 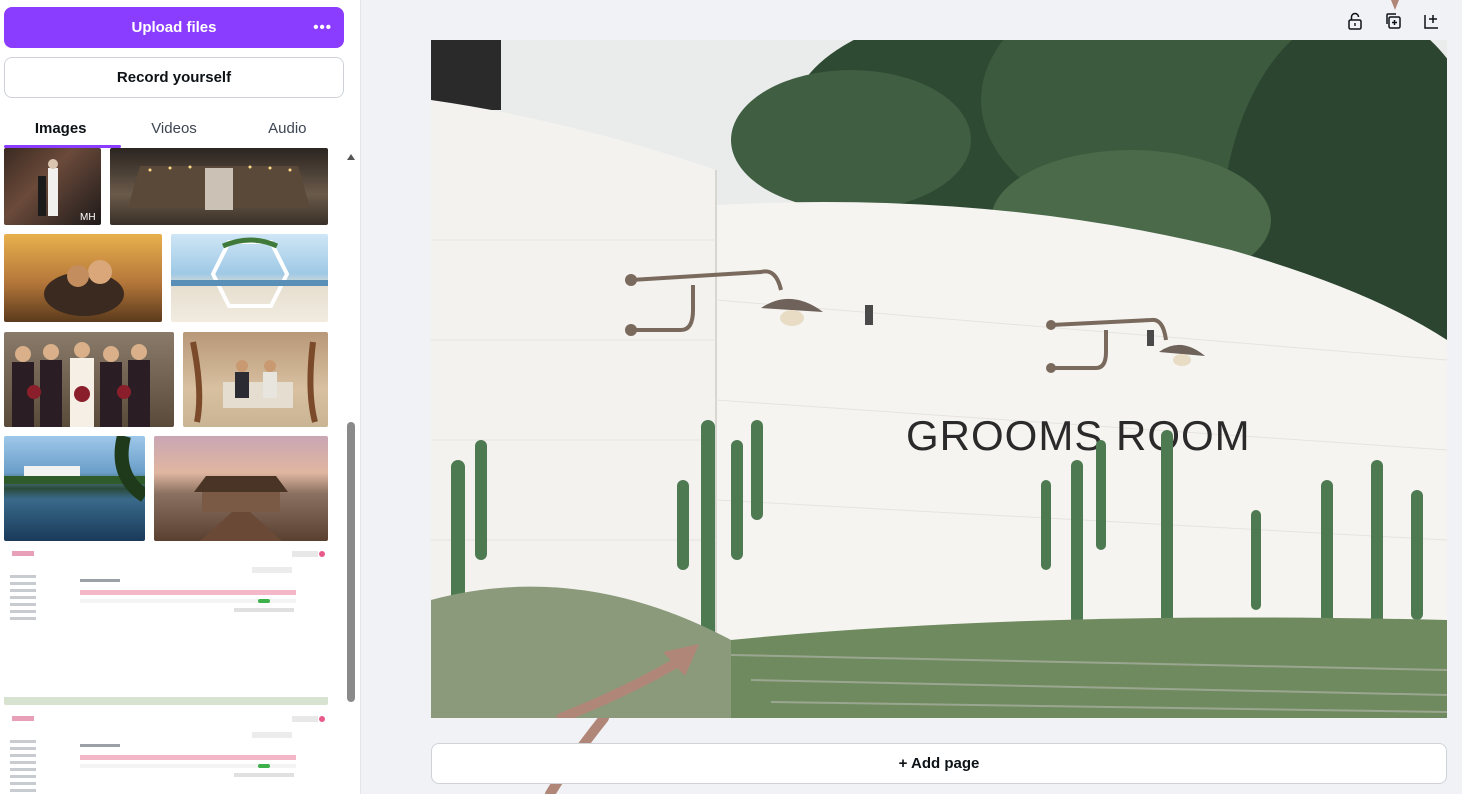 What do you see at coordinates (939, 763) in the screenshot?
I see `add-page-button: + Add page` at bounding box center [939, 763].